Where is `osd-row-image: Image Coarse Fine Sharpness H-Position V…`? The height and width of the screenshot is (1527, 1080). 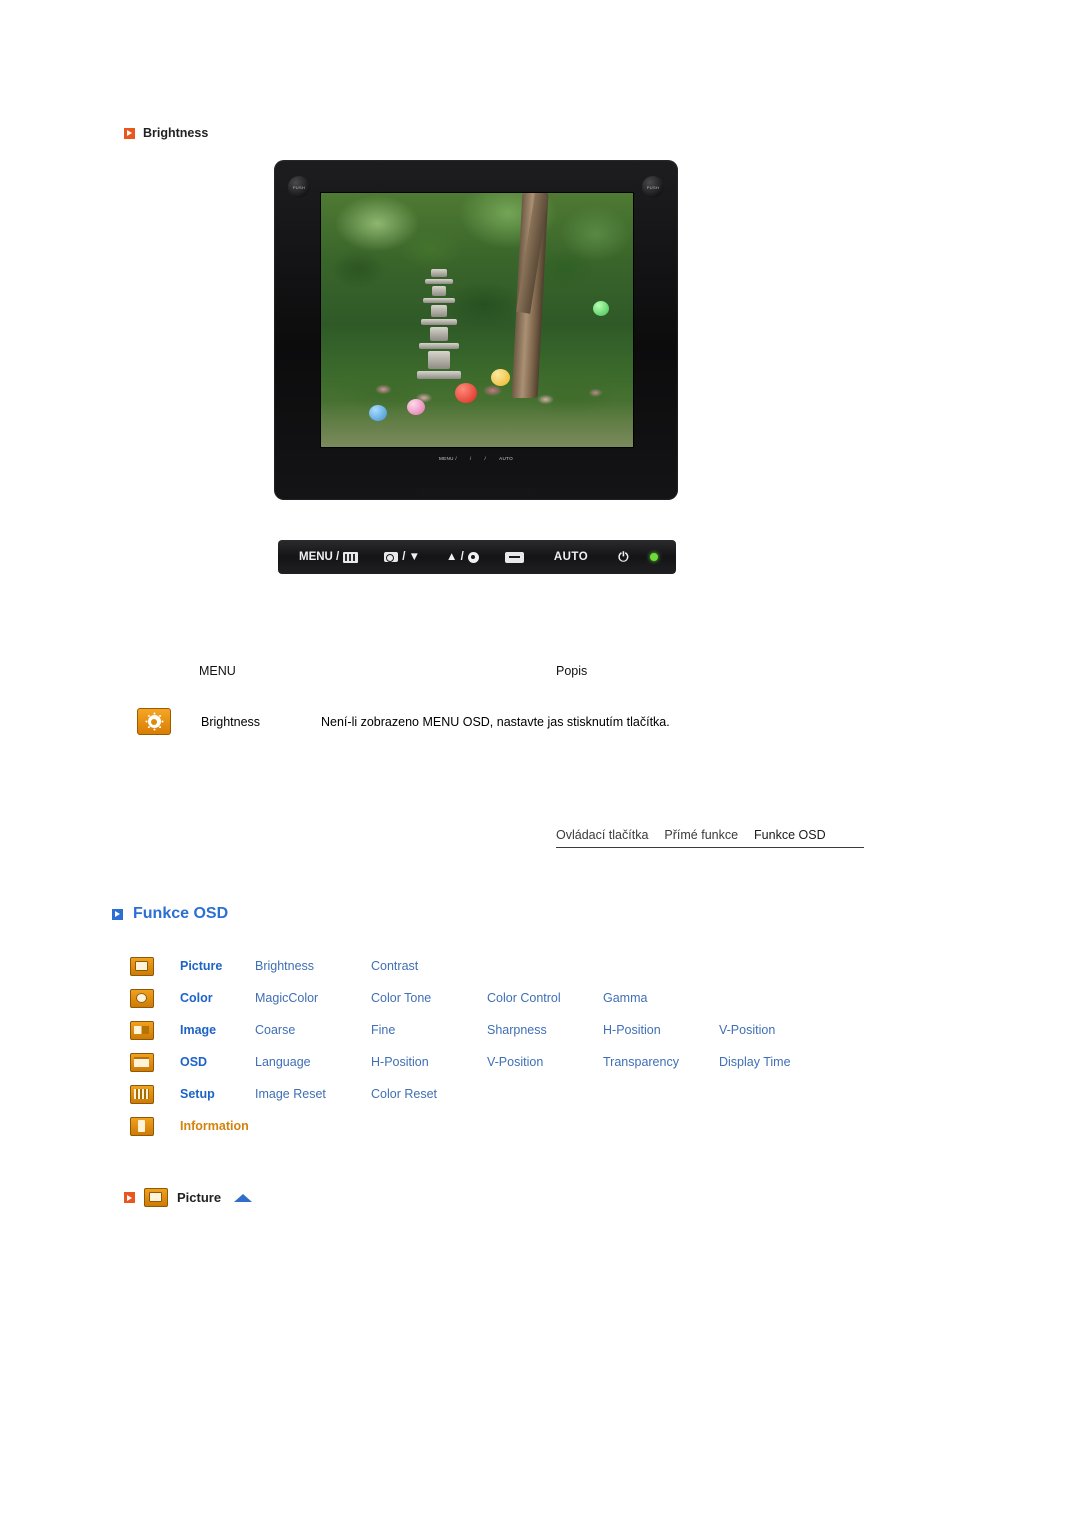 osd-row-image: Image Coarse Fine Sharpness H-Position V… is located at coordinates (482, 1030).